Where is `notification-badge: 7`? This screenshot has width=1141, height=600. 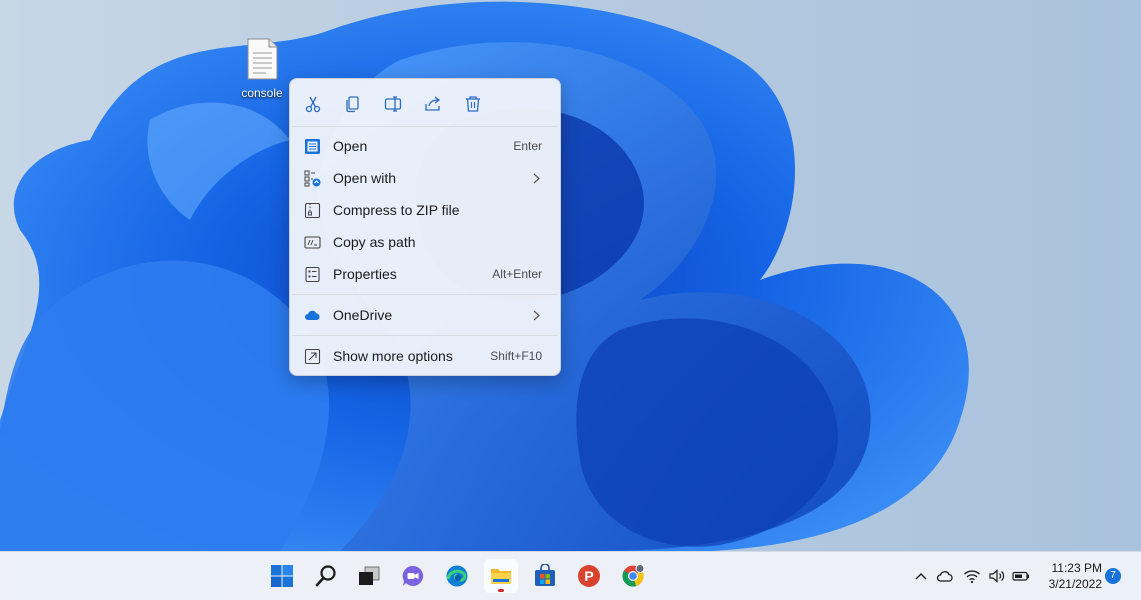 notification-badge: 7 is located at coordinates (1113, 576).